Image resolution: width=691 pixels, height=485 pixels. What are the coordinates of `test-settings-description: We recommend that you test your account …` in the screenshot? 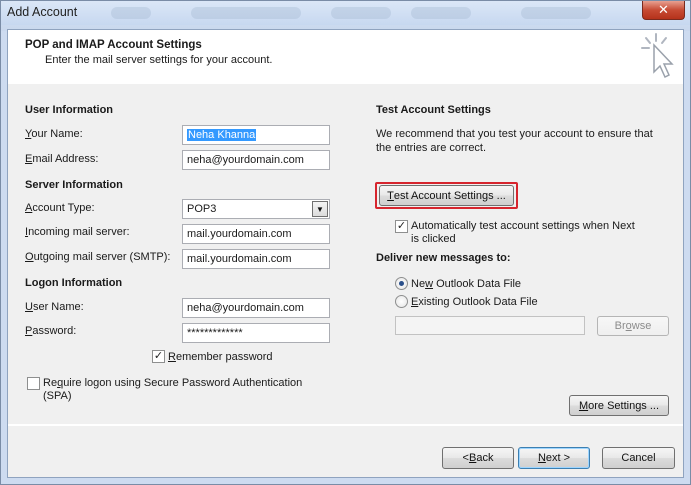 It's located at (514, 141).